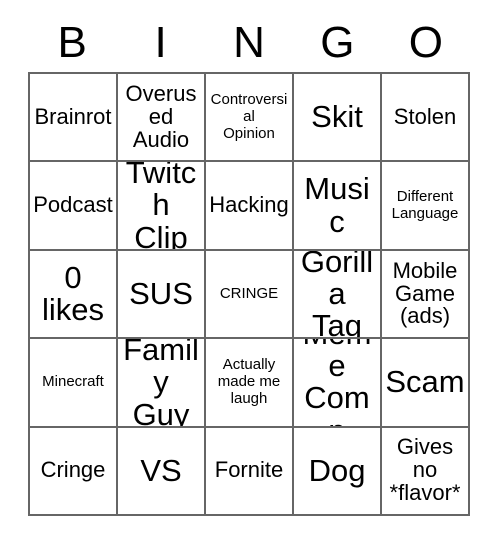  What do you see at coordinates (425, 42) in the screenshot?
I see `bingo-header-letter-o: O` at bounding box center [425, 42].